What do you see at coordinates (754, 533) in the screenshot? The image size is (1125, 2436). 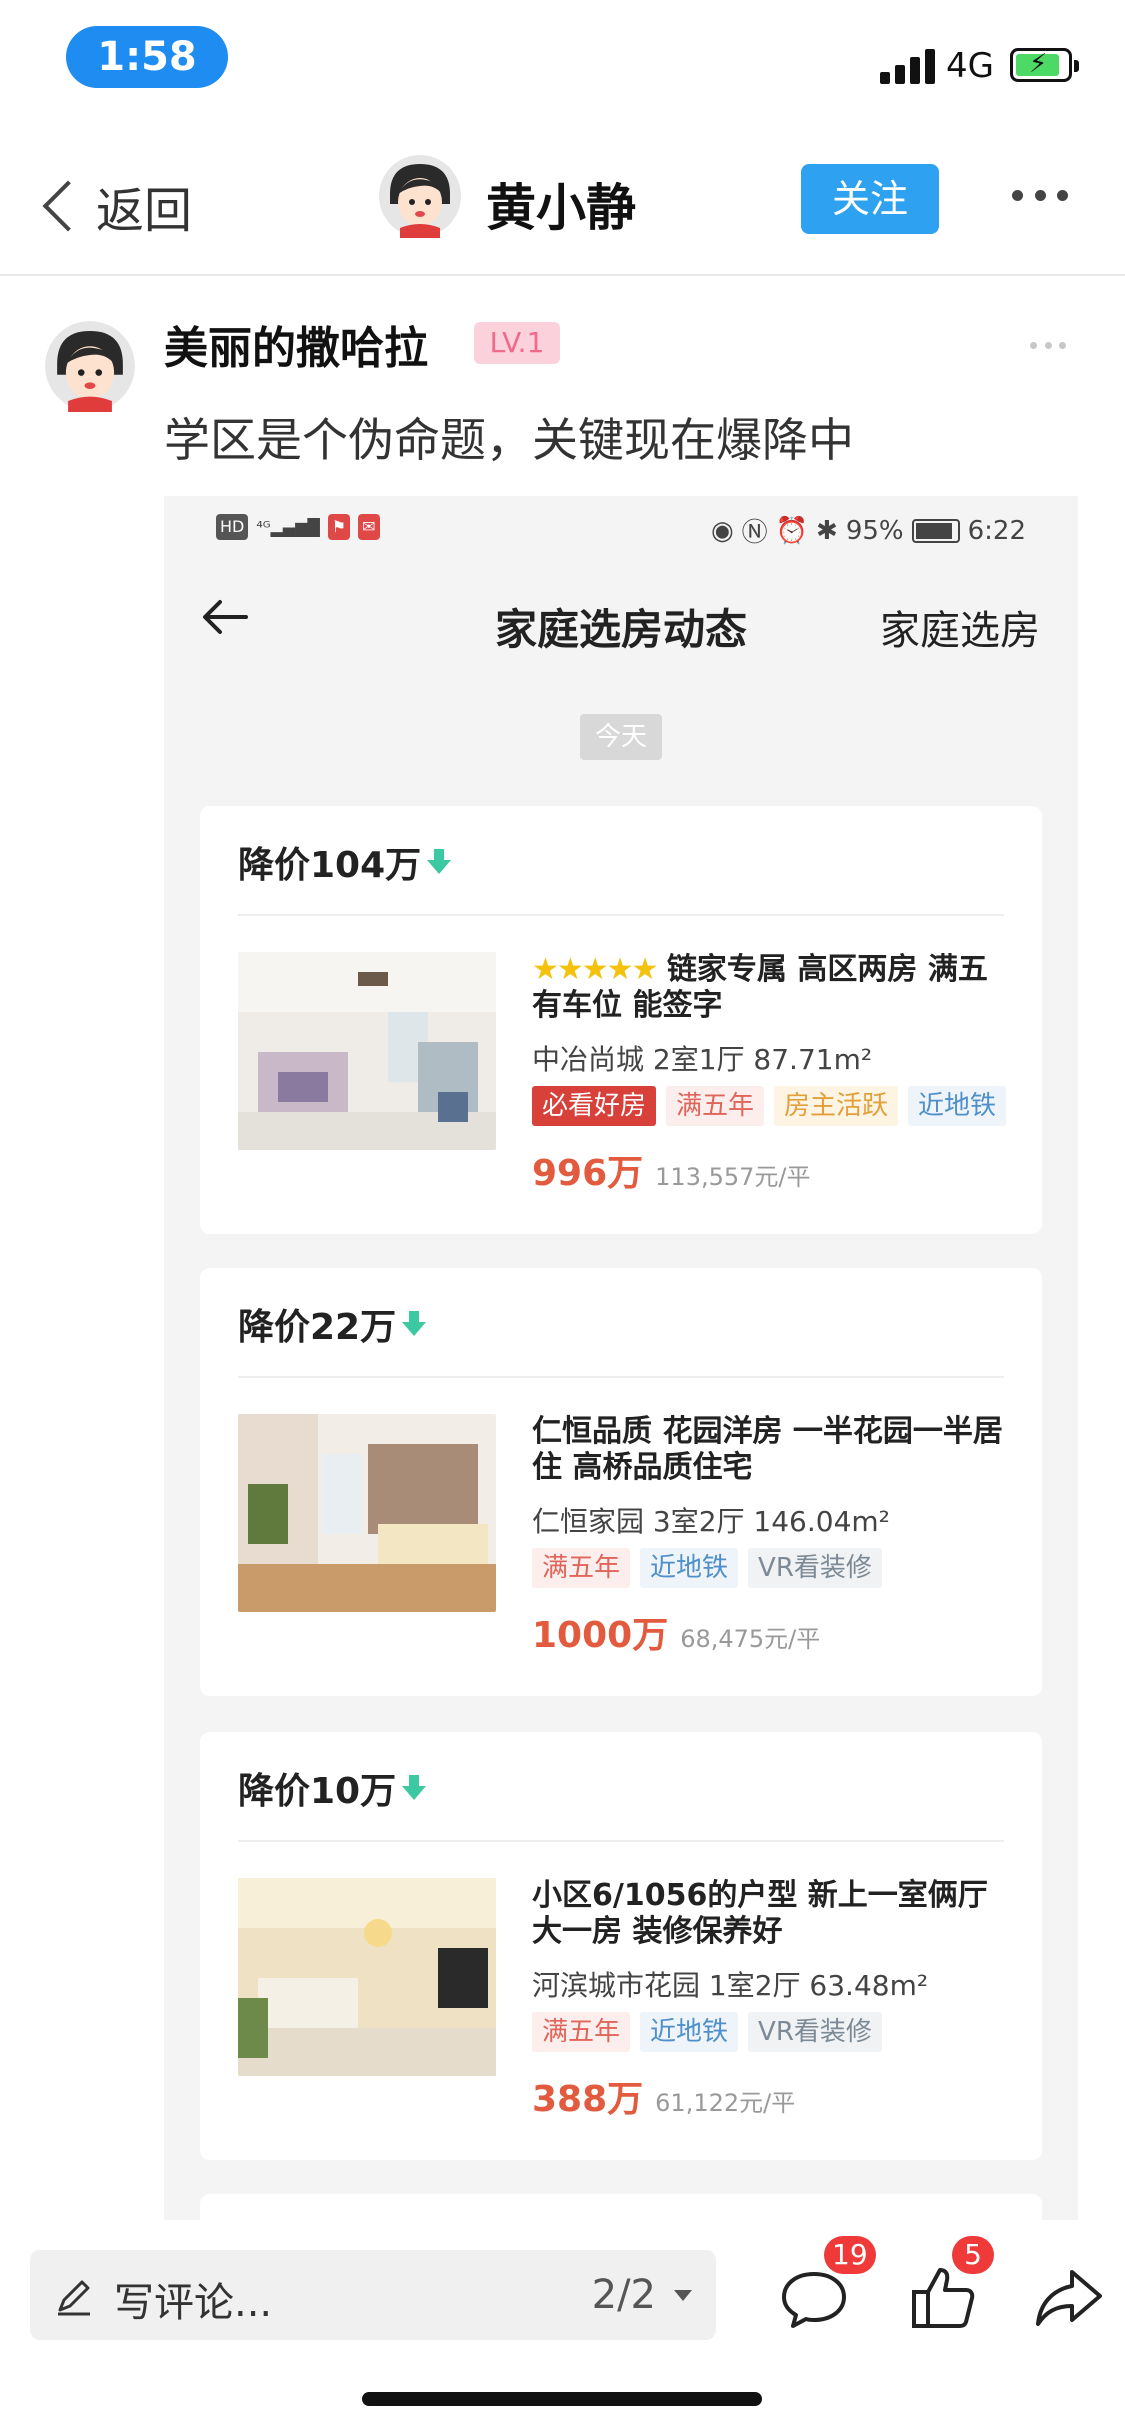 I see `nfc-icon: Ⓝ` at bounding box center [754, 533].